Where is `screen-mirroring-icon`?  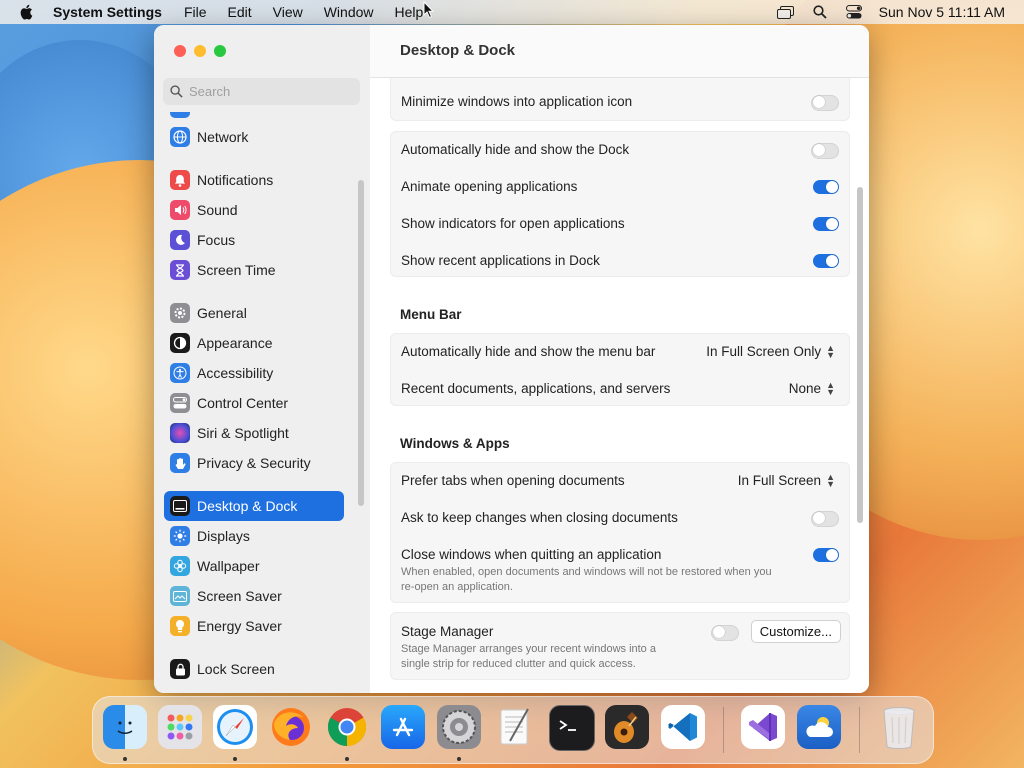 screen-mirroring-icon is located at coordinates (786, 12).